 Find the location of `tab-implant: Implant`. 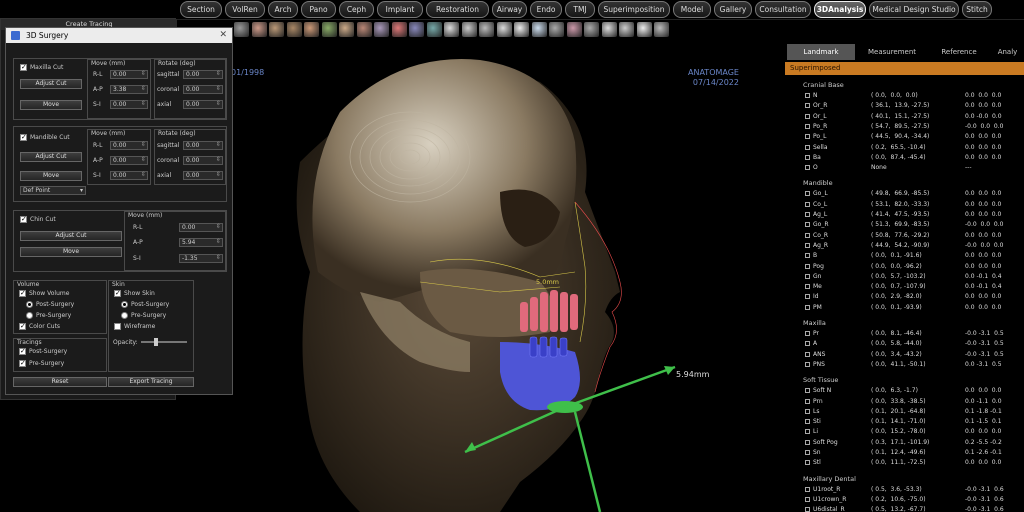

tab-implant: Implant is located at coordinates (400, 9).